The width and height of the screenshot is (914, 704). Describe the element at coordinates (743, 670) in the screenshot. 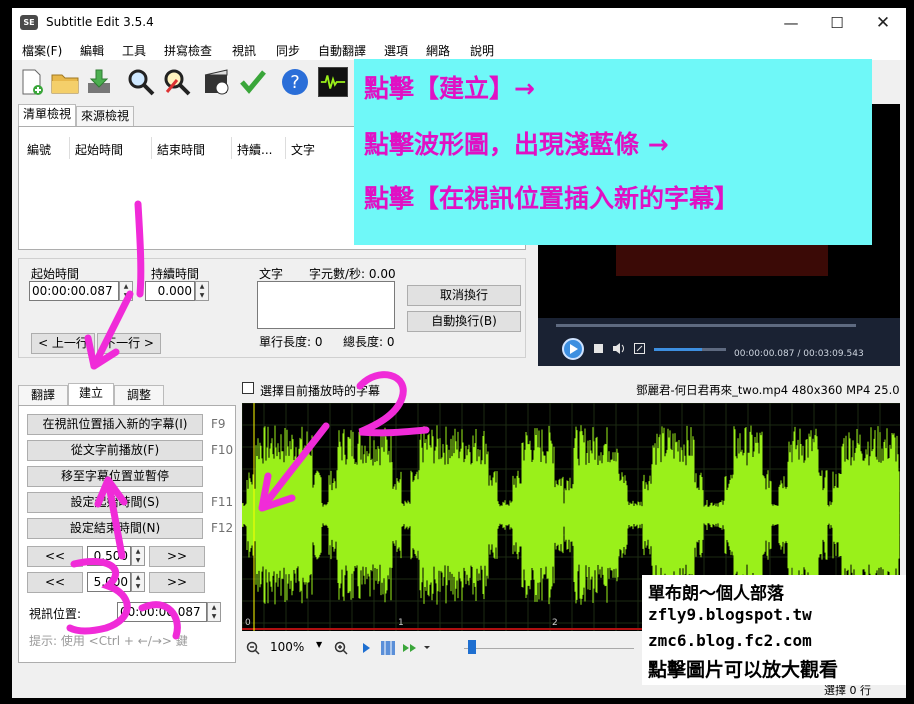

I see `note-line-4: 點擊圖片可以放大觀看` at that location.